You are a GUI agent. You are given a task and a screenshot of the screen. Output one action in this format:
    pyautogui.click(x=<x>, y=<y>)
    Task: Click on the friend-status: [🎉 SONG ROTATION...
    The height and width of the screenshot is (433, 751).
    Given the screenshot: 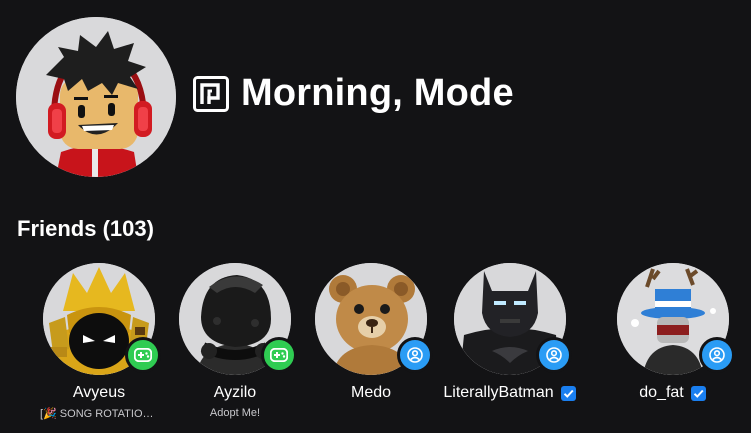 What is the action you would take?
    pyautogui.click(x=99, y=413)
    